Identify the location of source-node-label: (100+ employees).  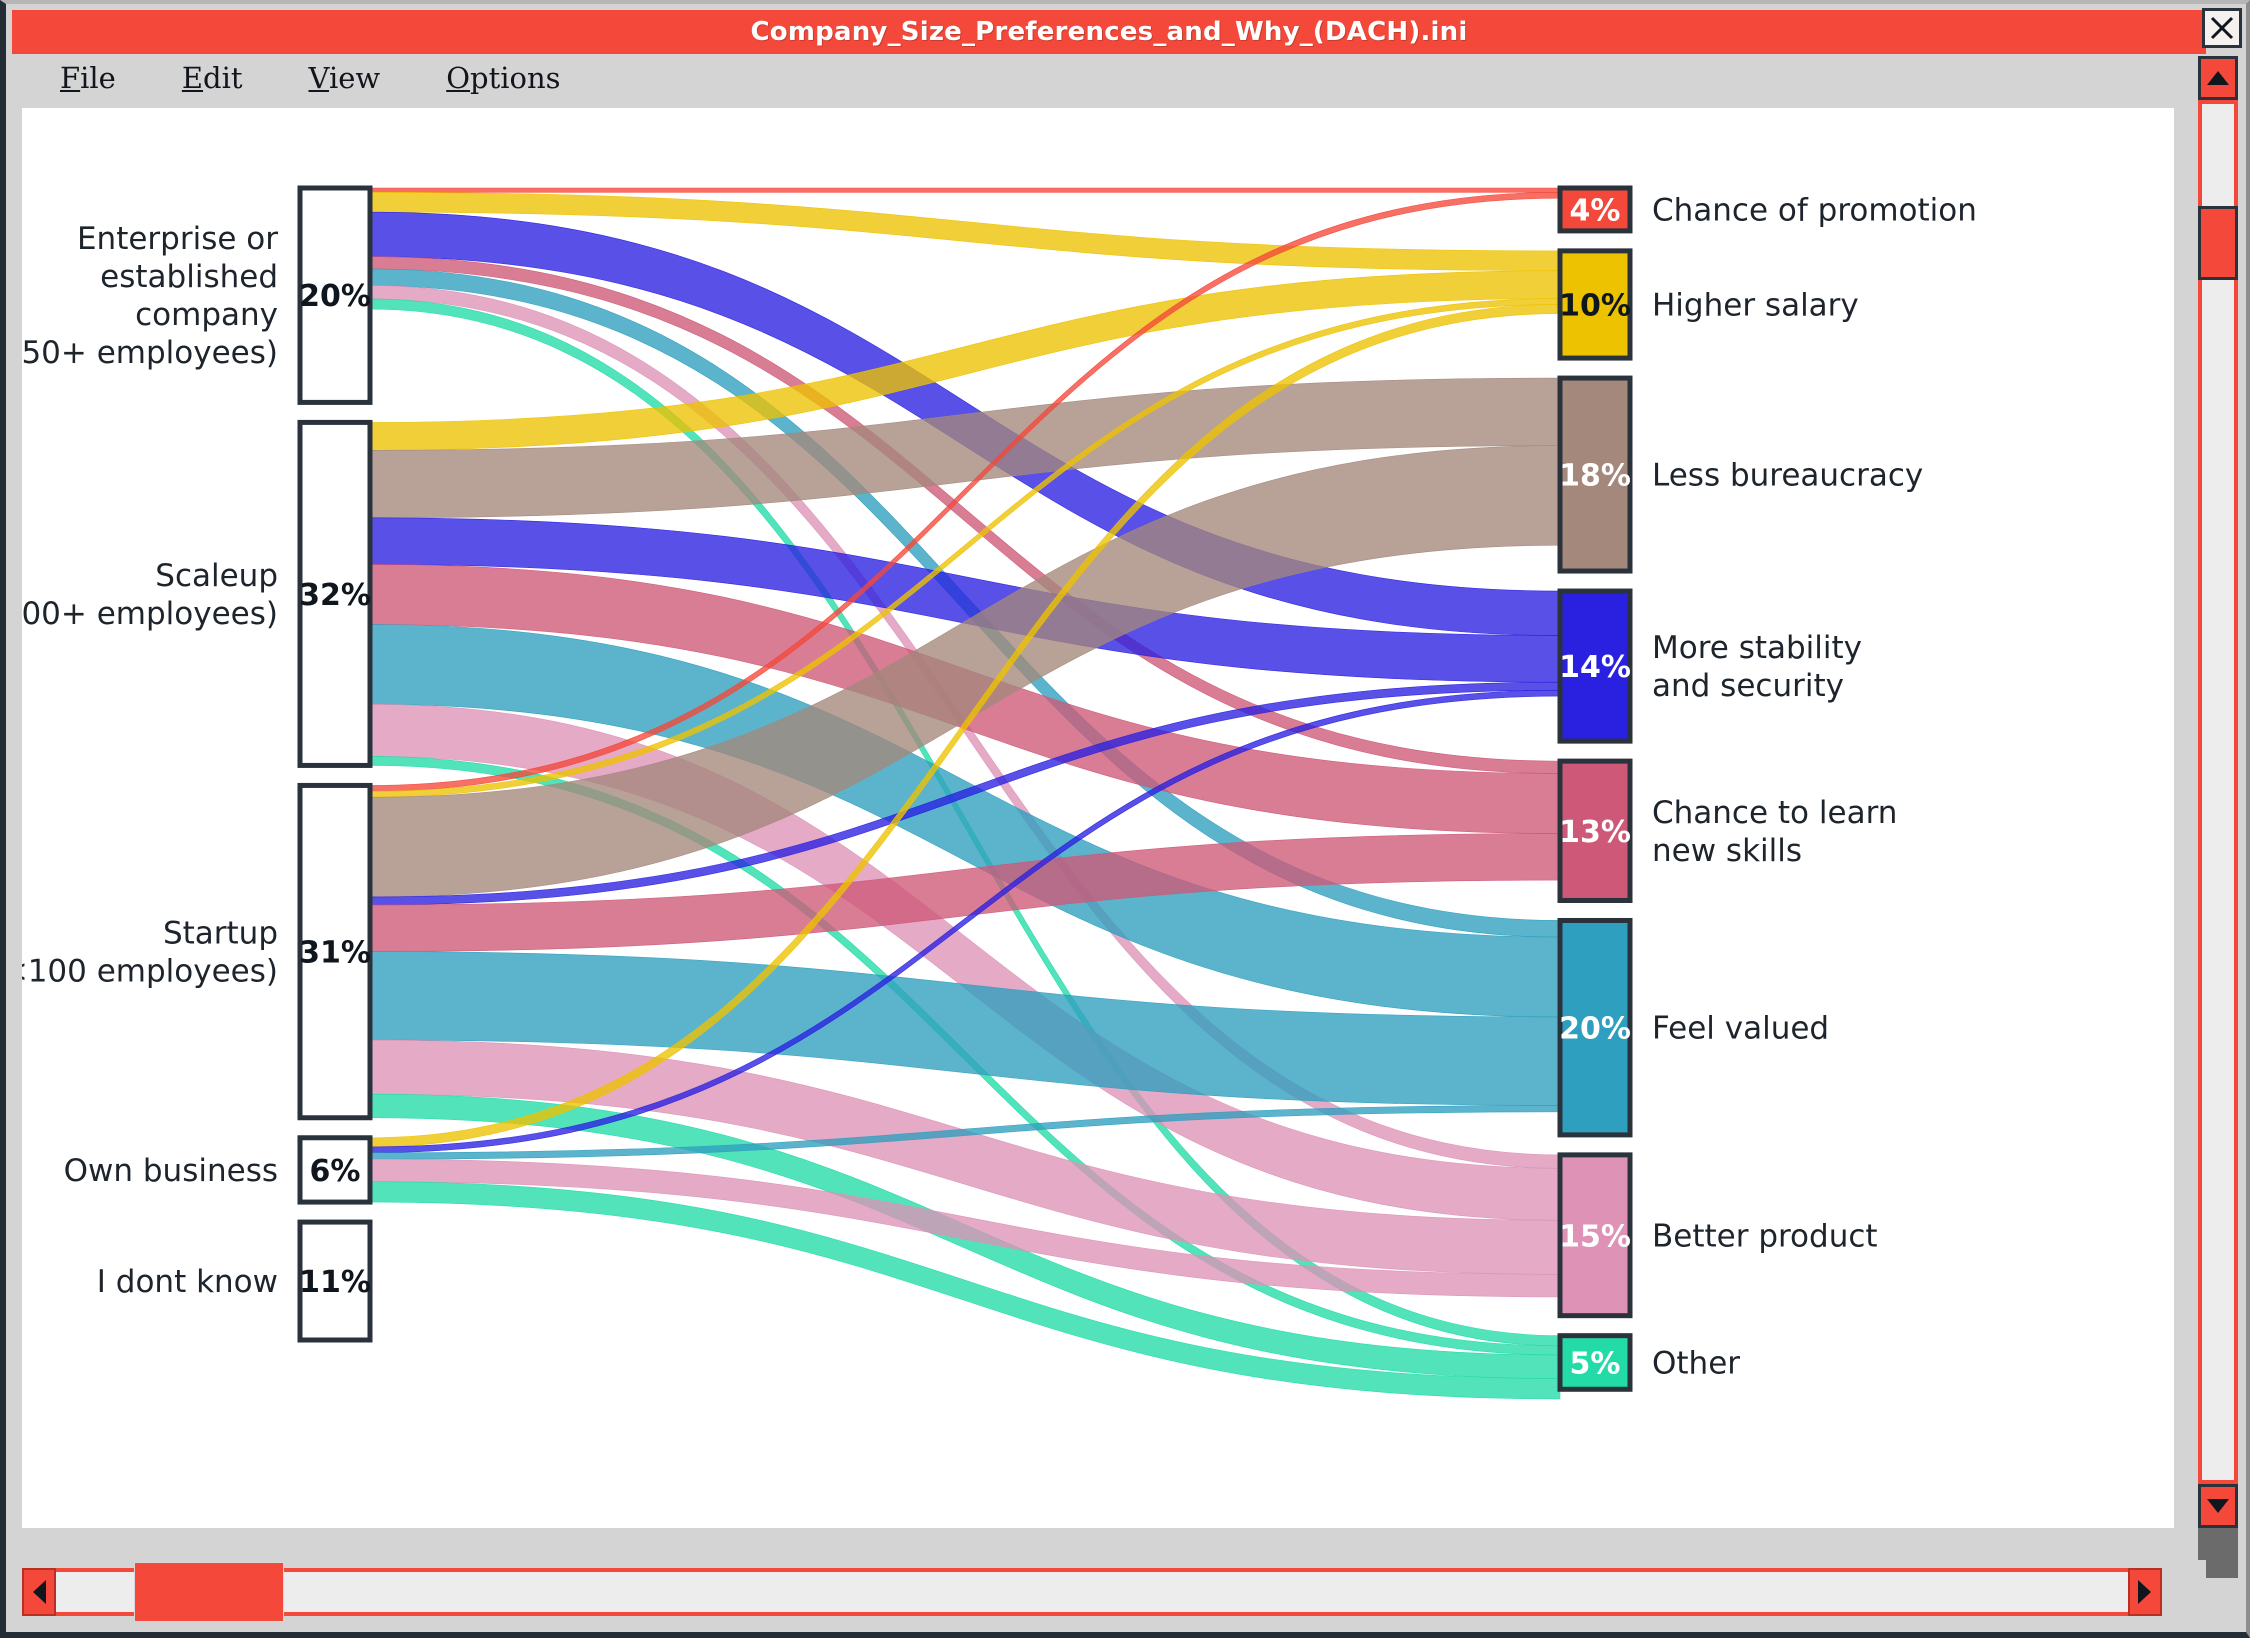
(150, 614).